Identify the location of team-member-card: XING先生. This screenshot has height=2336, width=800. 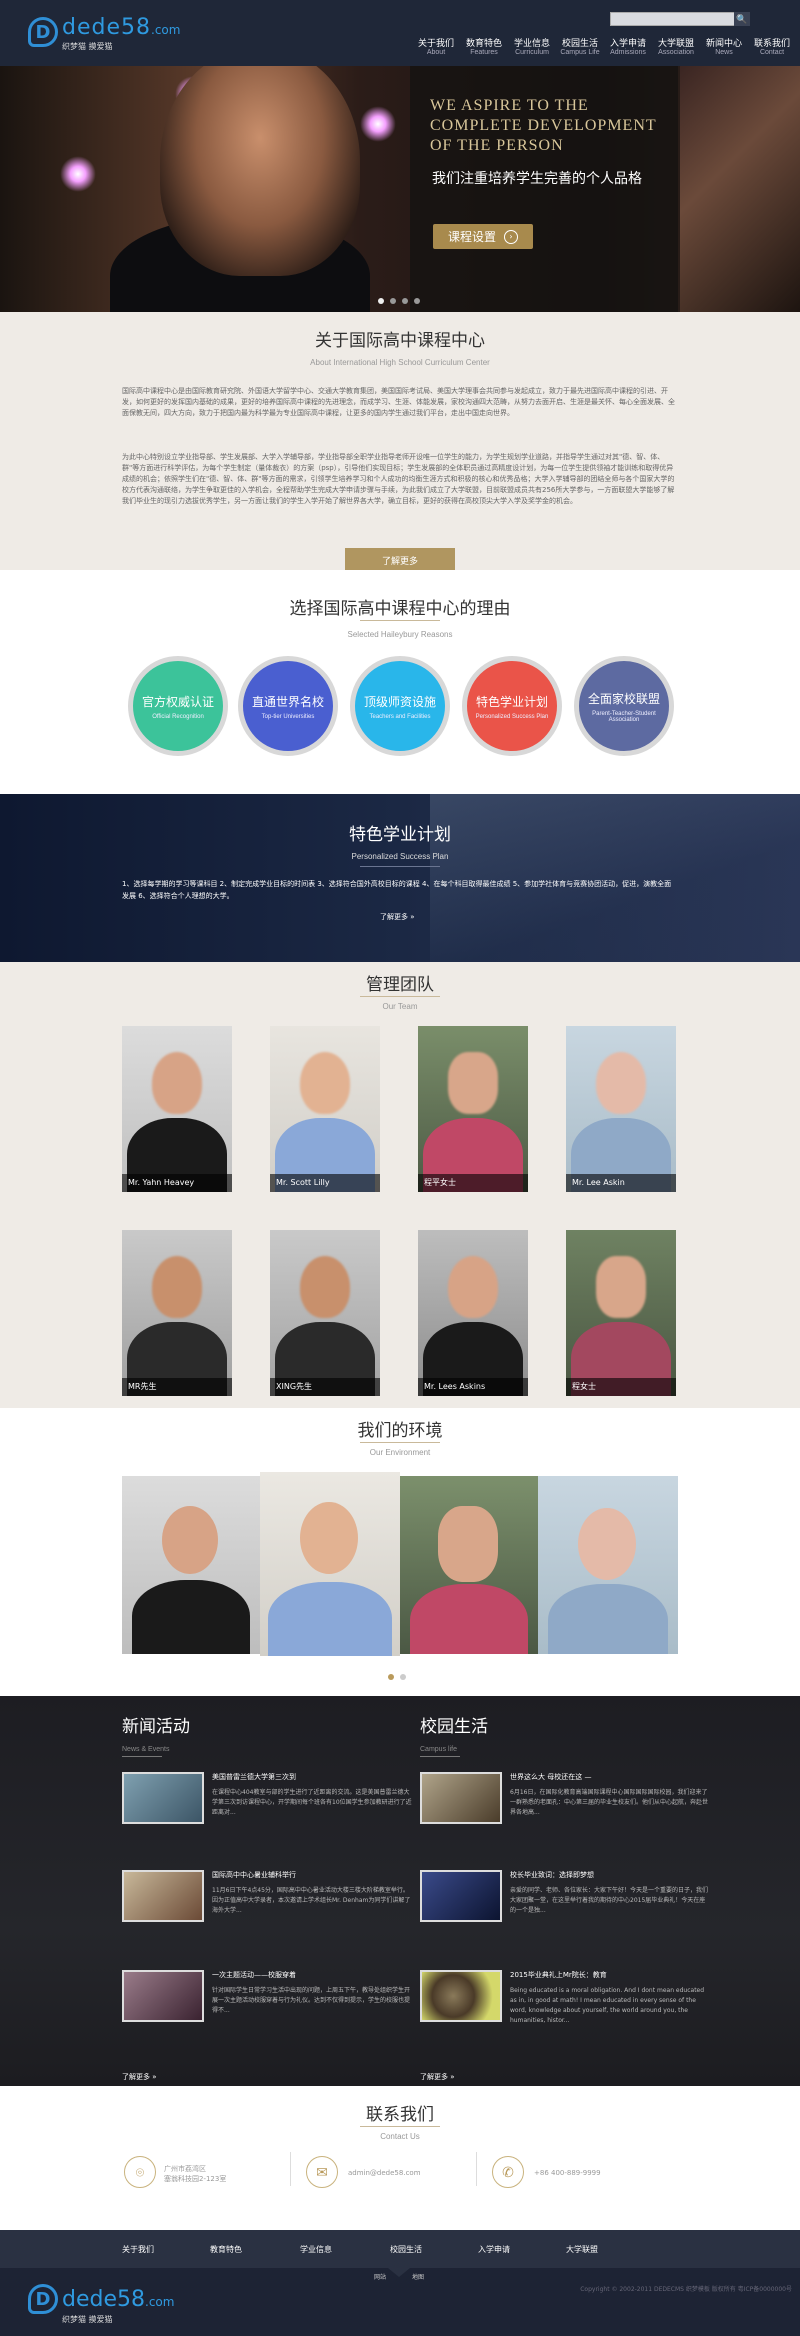
(325, 1313).